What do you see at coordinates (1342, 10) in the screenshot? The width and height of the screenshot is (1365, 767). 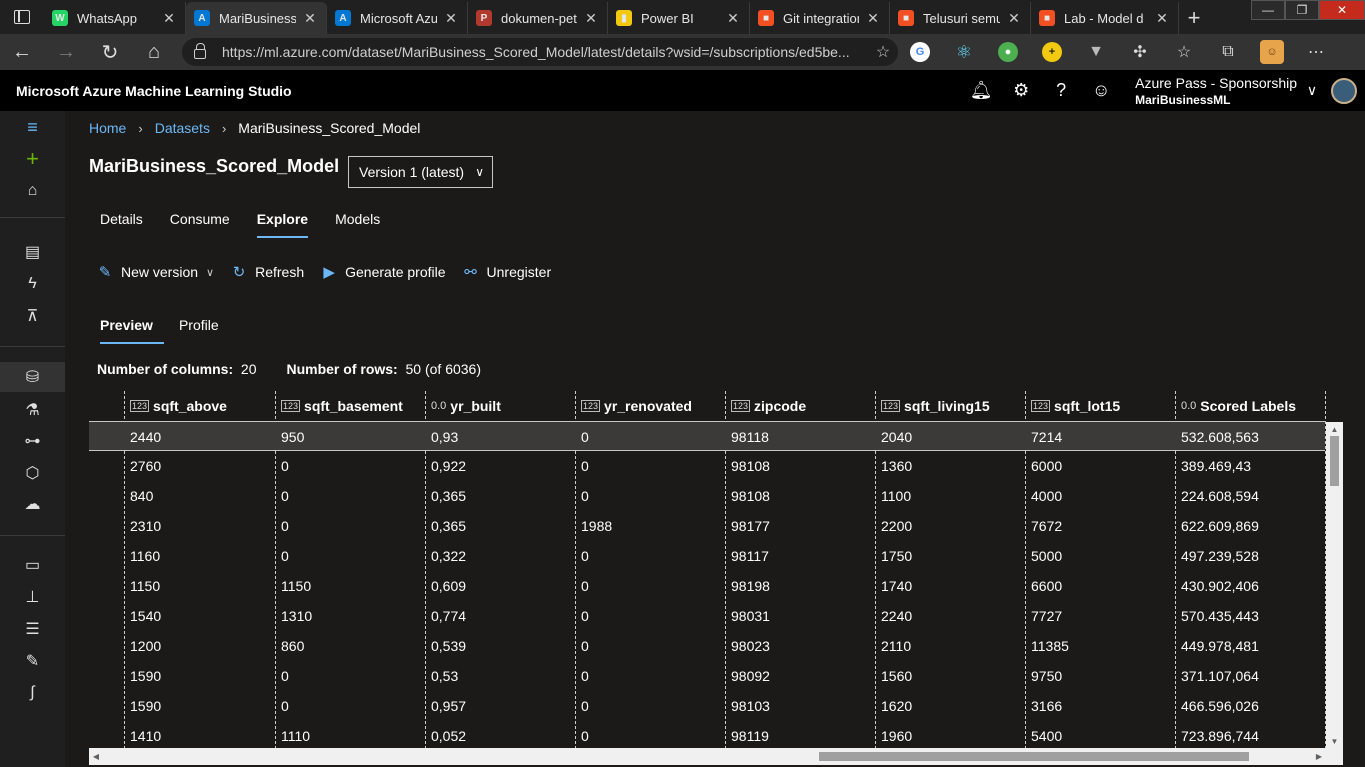 I see `close-window-button: ✕` at bounding box center [1342, 10].